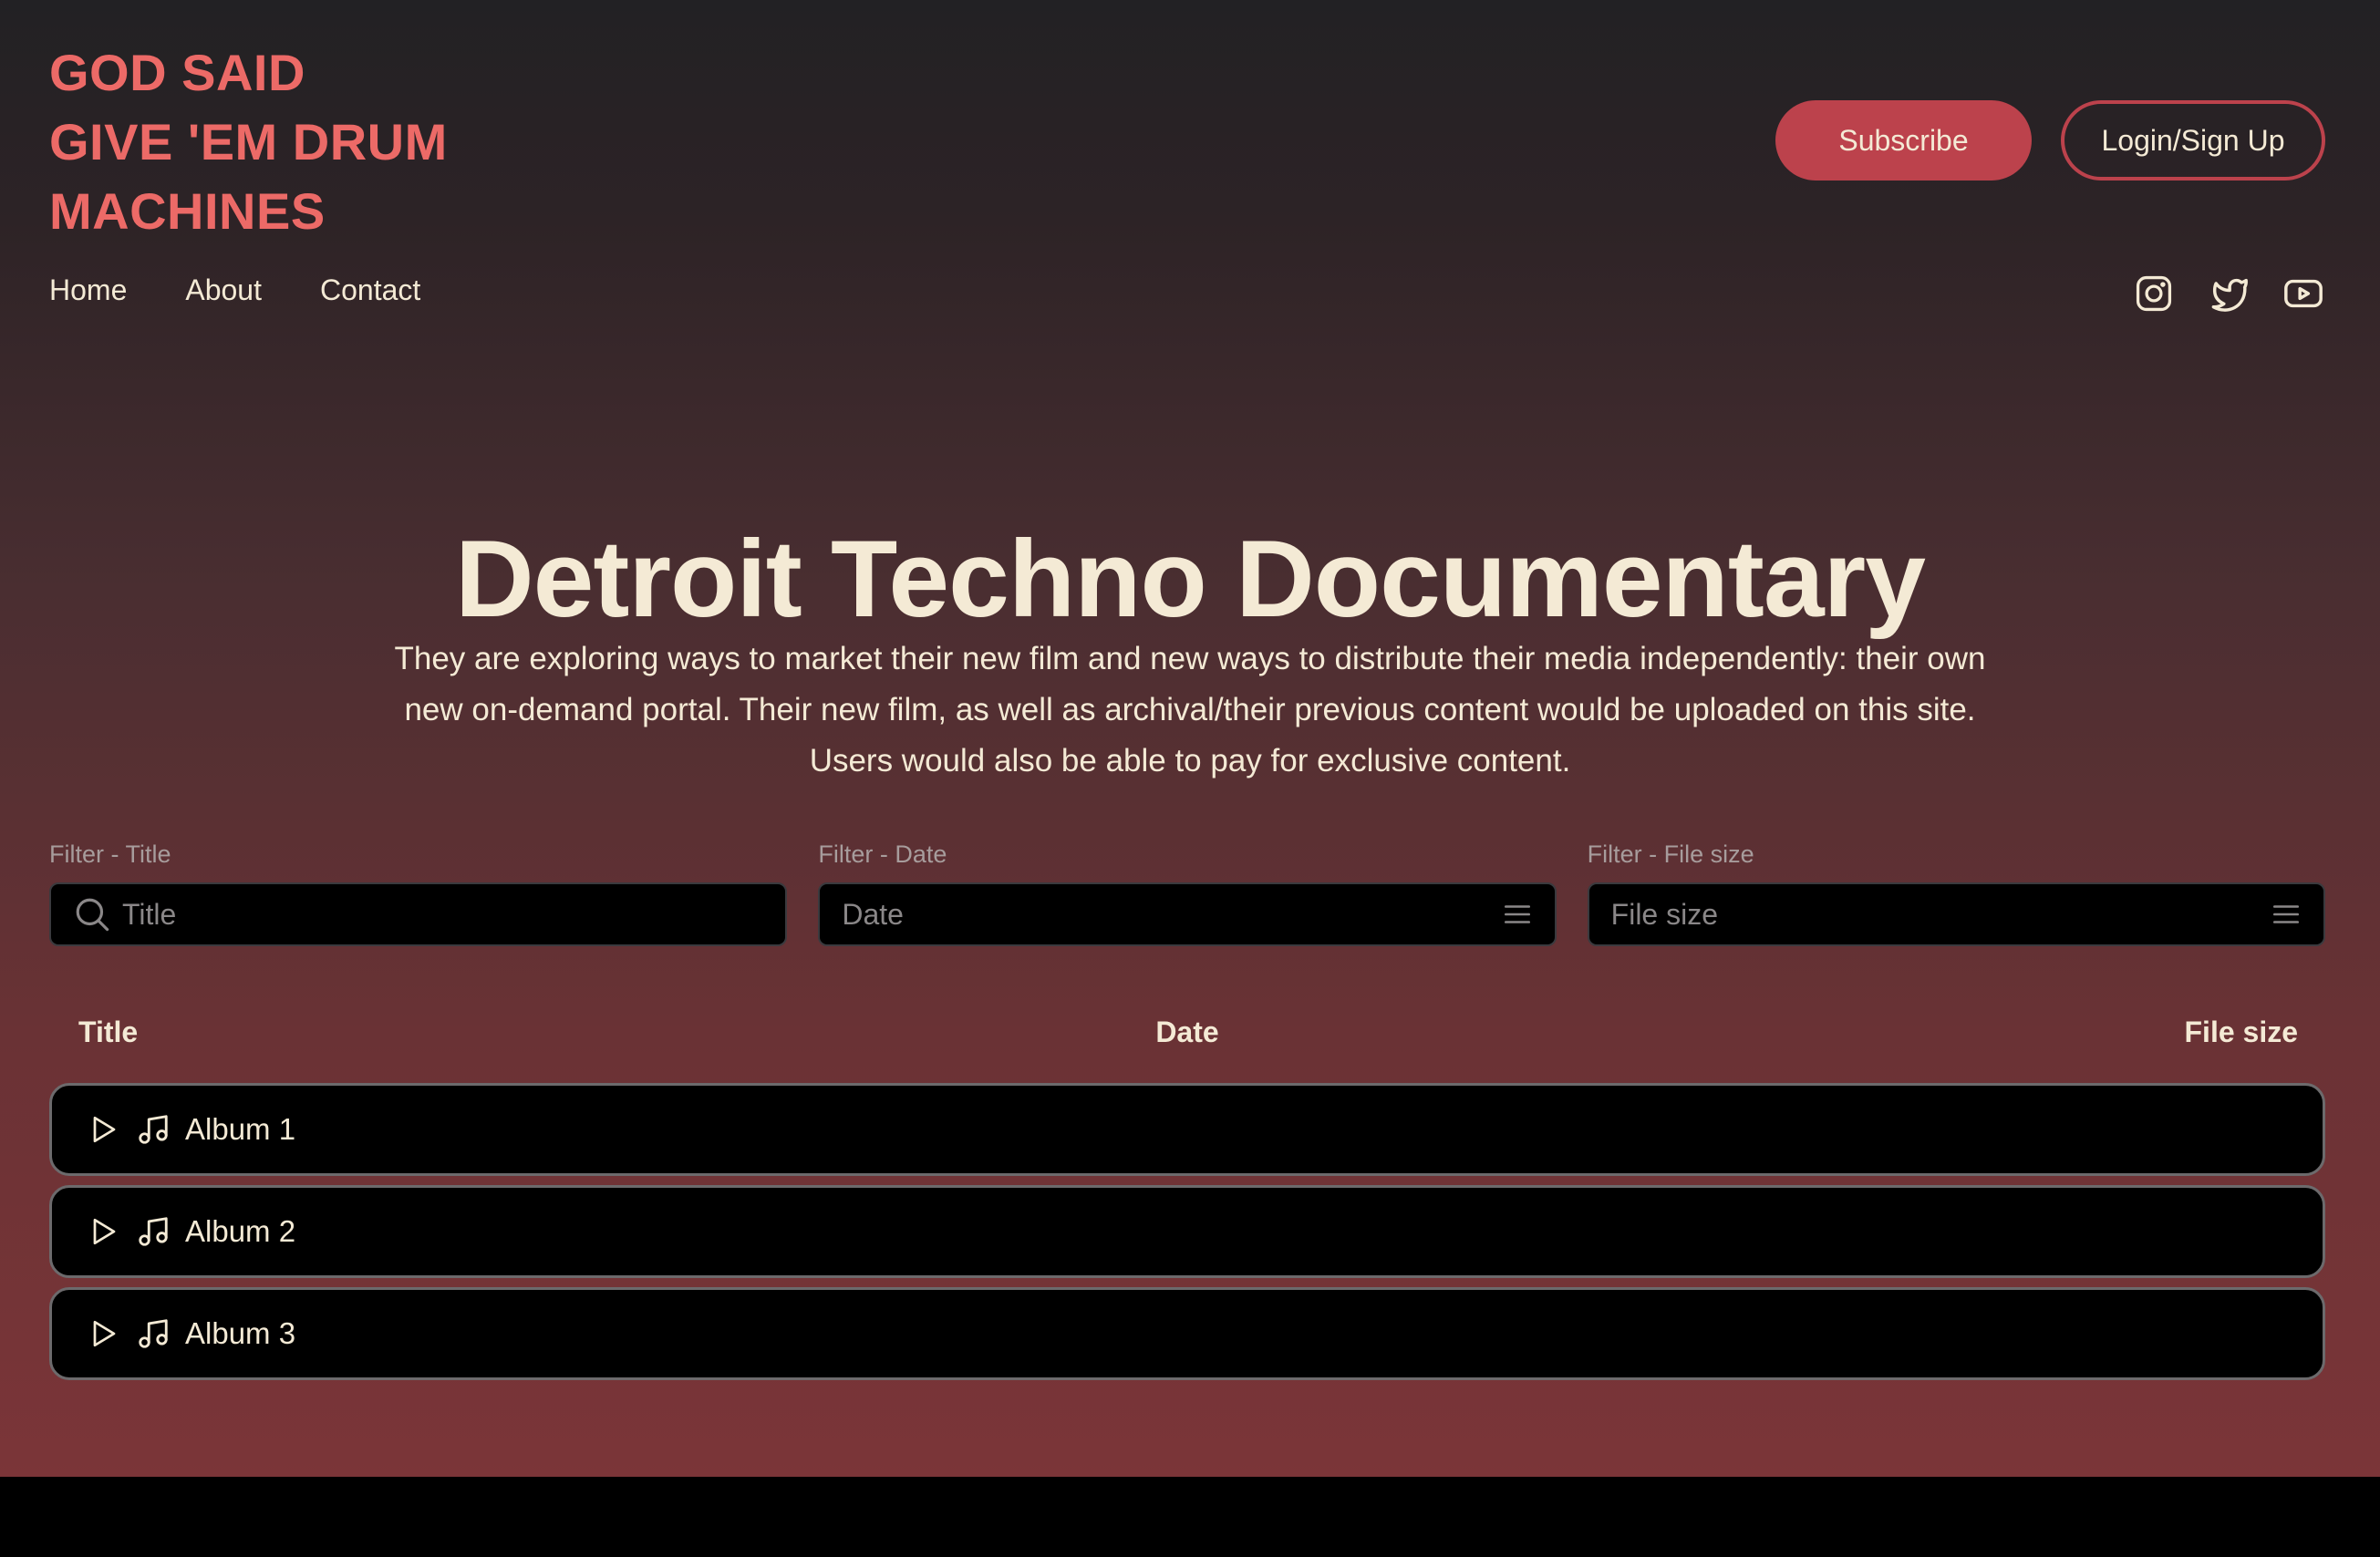 Image resolution: width=2380 pixels, height=1557 pixels. I want to click on nav-item-contact: Contact, so click(370, 290).